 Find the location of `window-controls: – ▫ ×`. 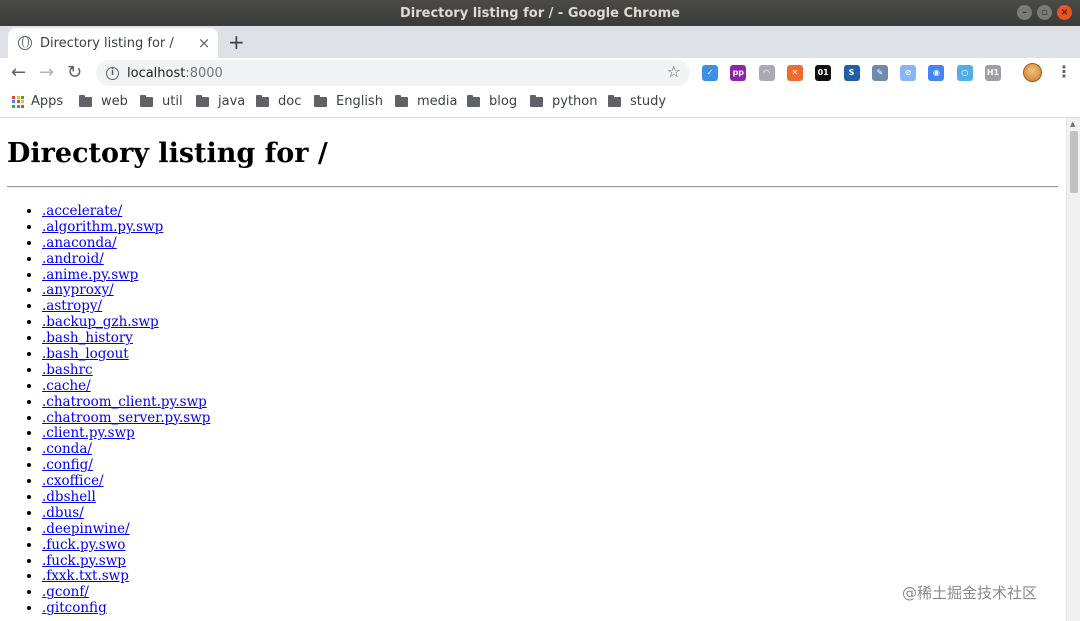

window-controls: – ▫ × is located at coordinates (1044, 12).